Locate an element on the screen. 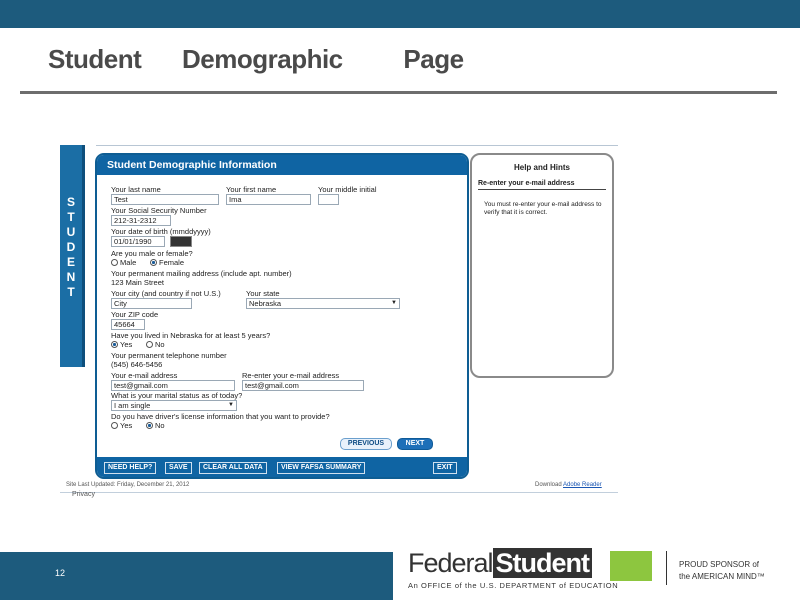 The height and width of the screenshot is (600, 800). view-fafsa-summary-button: VIEW FAFSA SUMMARY is located at coordinates (321, 468).